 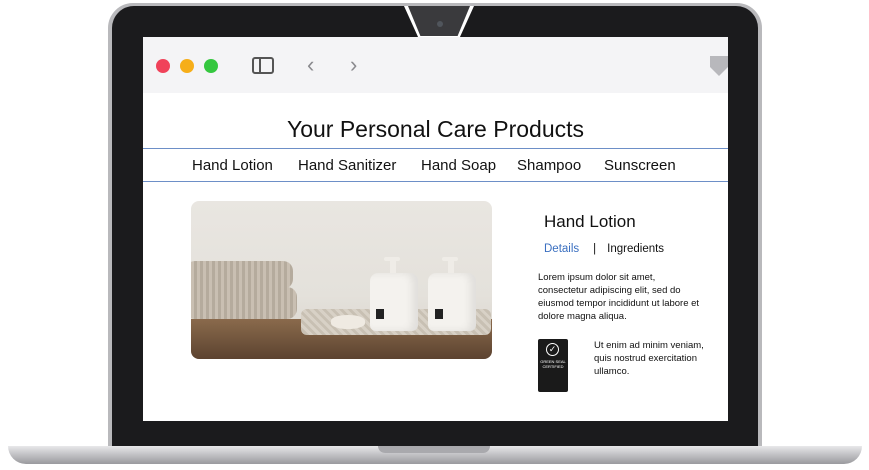 What do you see at coordinates (549, 165) in the screenshot?
I see `nav-shampoo: Shampoo` at bounding box center [549, 165].